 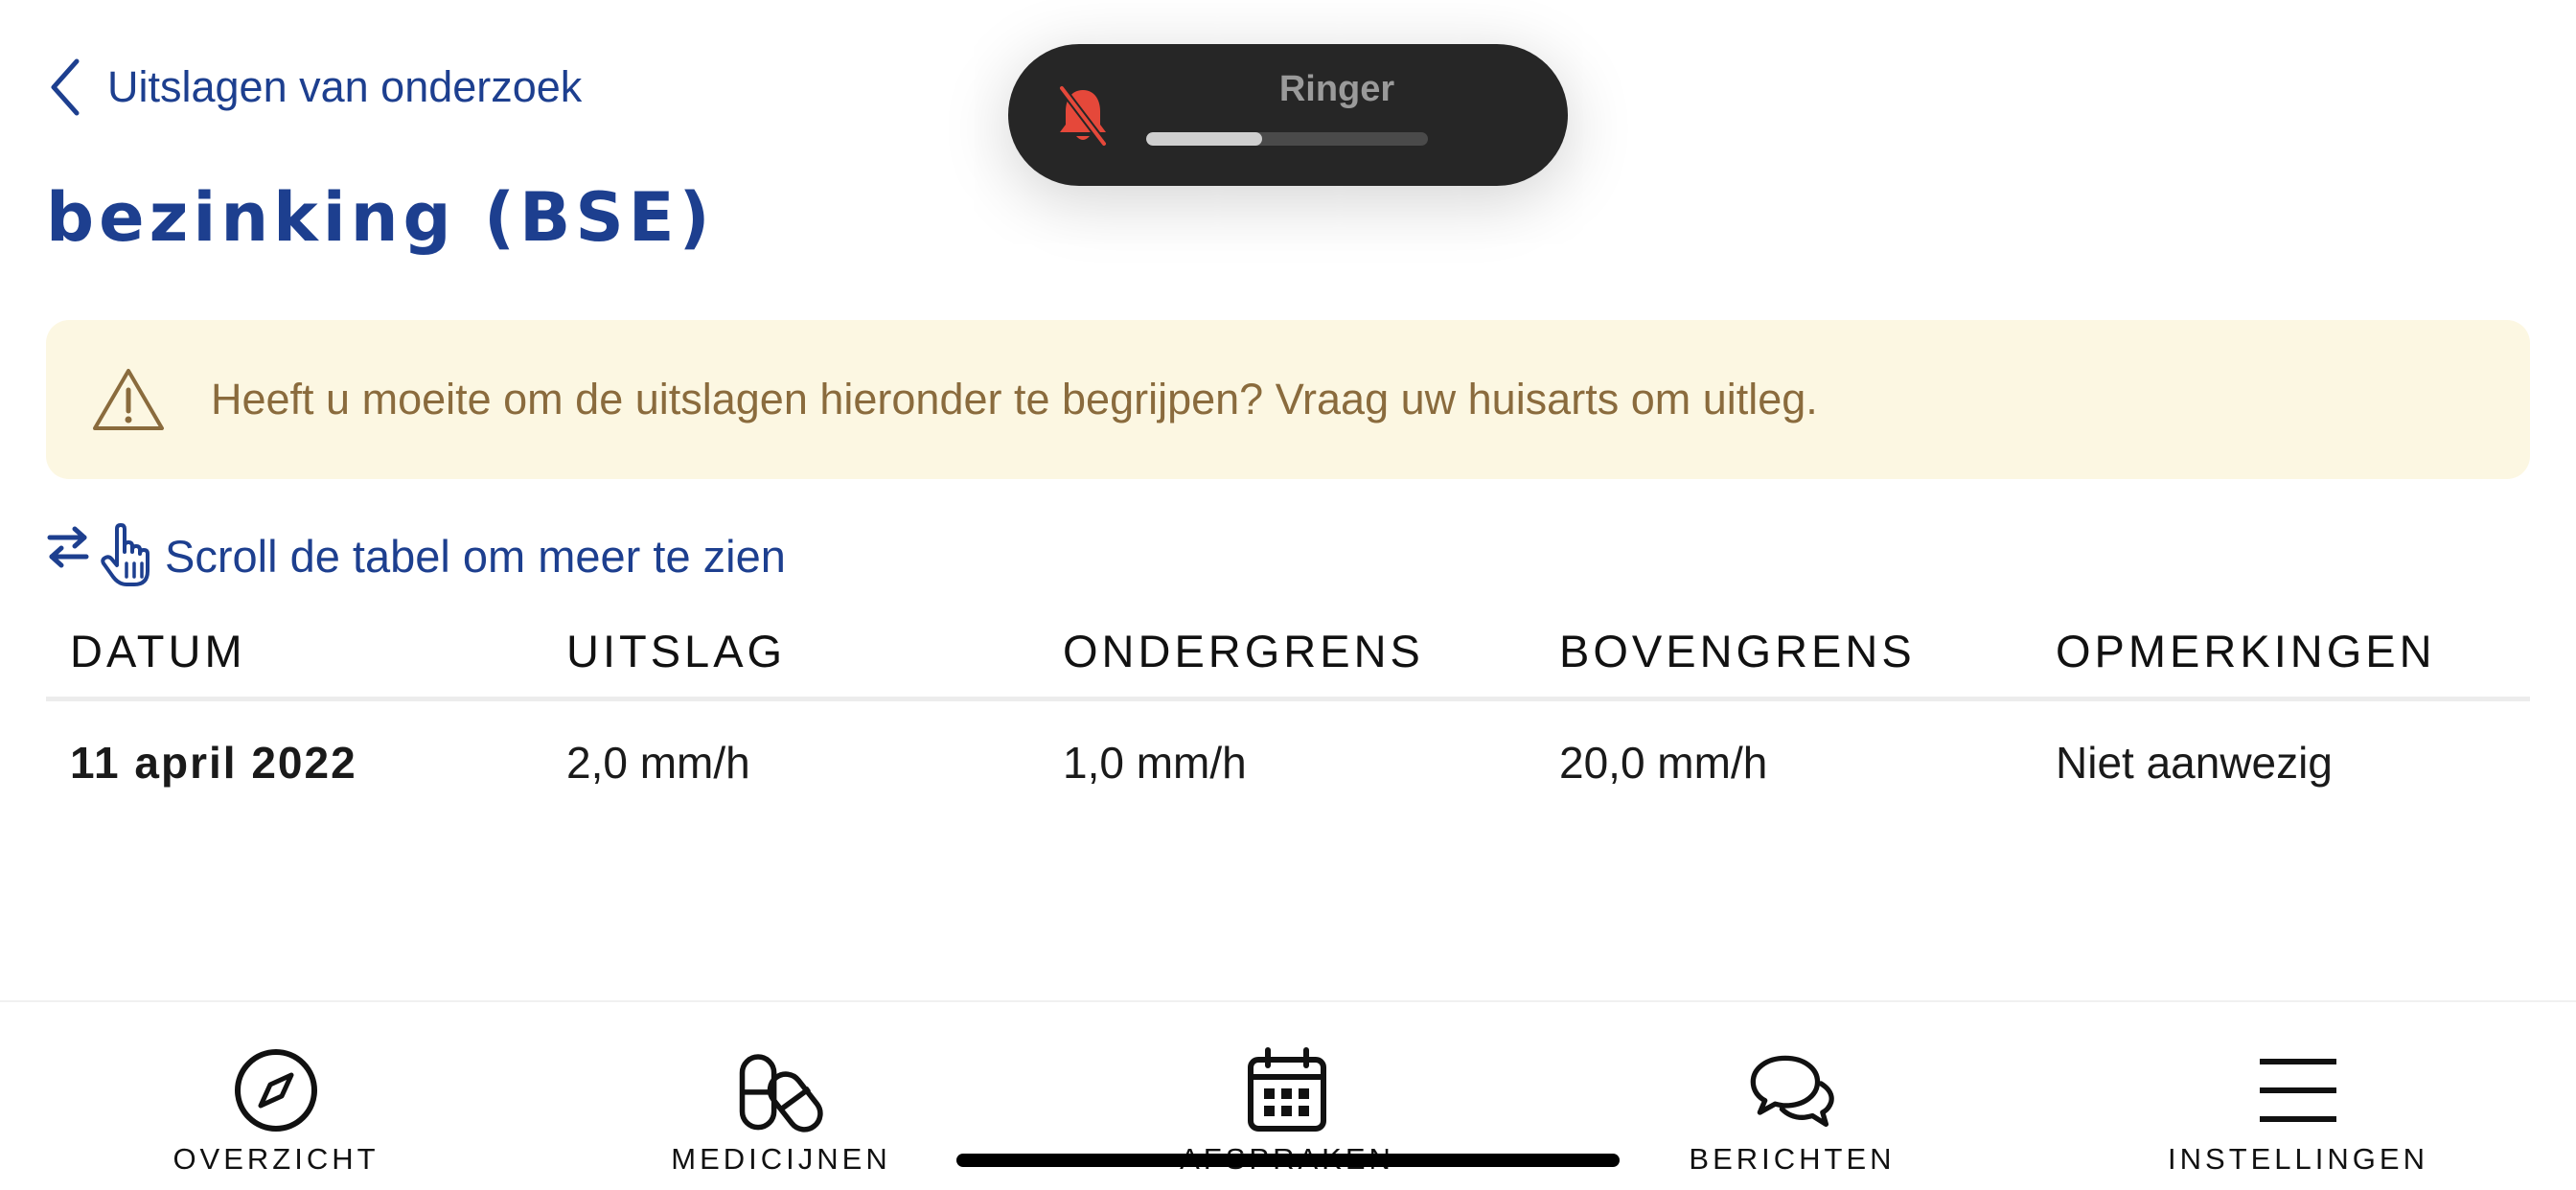 I want to click on scroll-hint: Scroll de tabel om meer te zien, so click(x=416, y=556).